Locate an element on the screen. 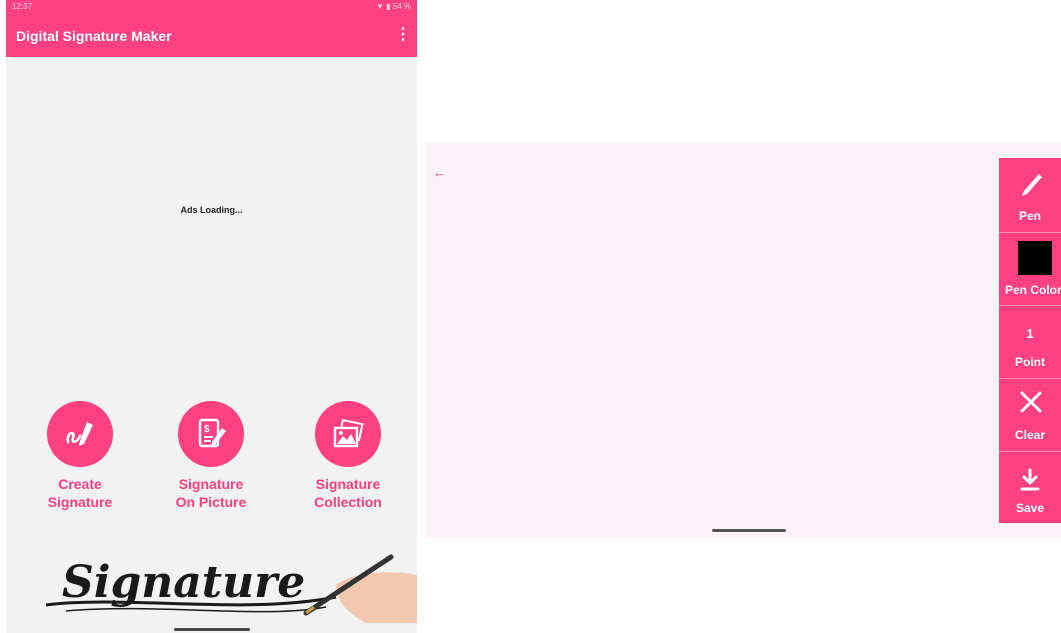 This screenshot has height=633, width=1061. signature-banner: Signature is located at coordinates (211, 585).